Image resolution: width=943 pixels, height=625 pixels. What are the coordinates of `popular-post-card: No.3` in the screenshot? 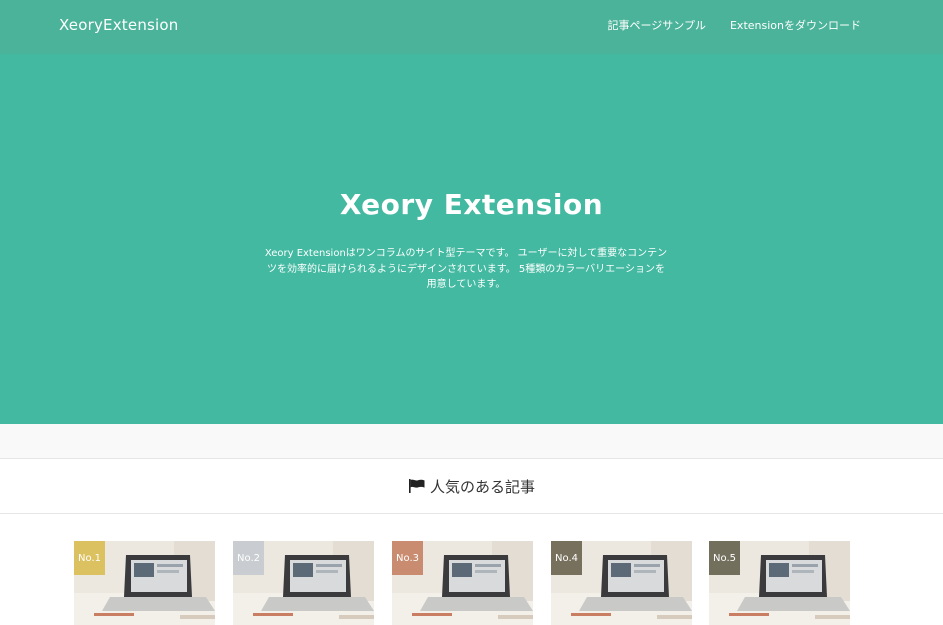 It's located at (462, 583).